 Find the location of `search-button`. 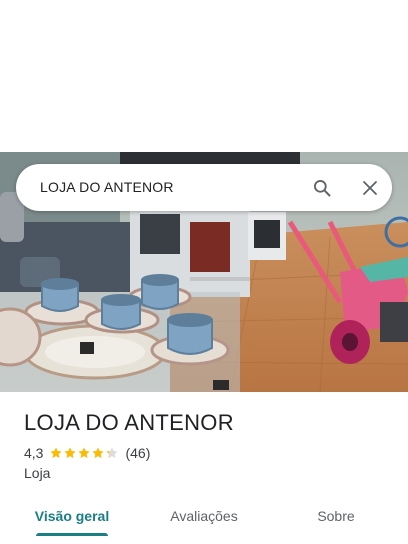

search-button is located at coordinates (322, 188).